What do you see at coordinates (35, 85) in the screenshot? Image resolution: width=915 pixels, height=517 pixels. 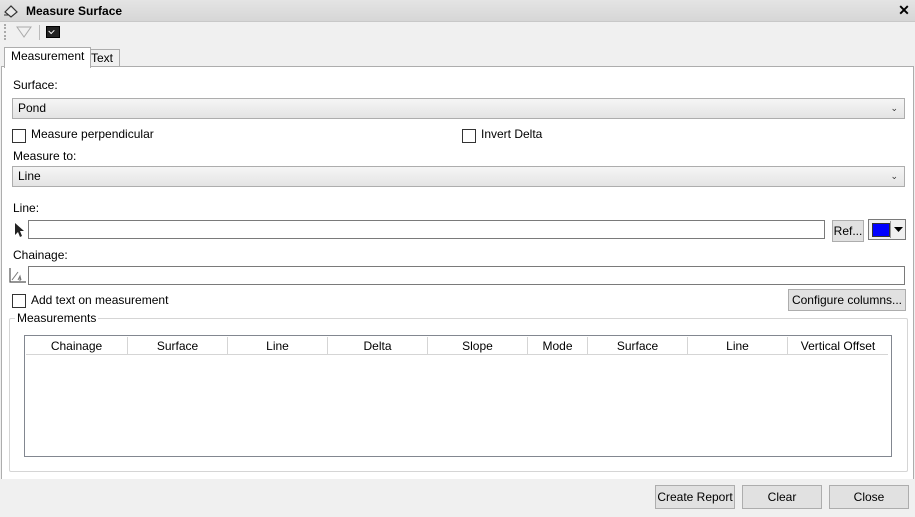 I see `surface-label: Surface:` at bounding box center [35, 85].